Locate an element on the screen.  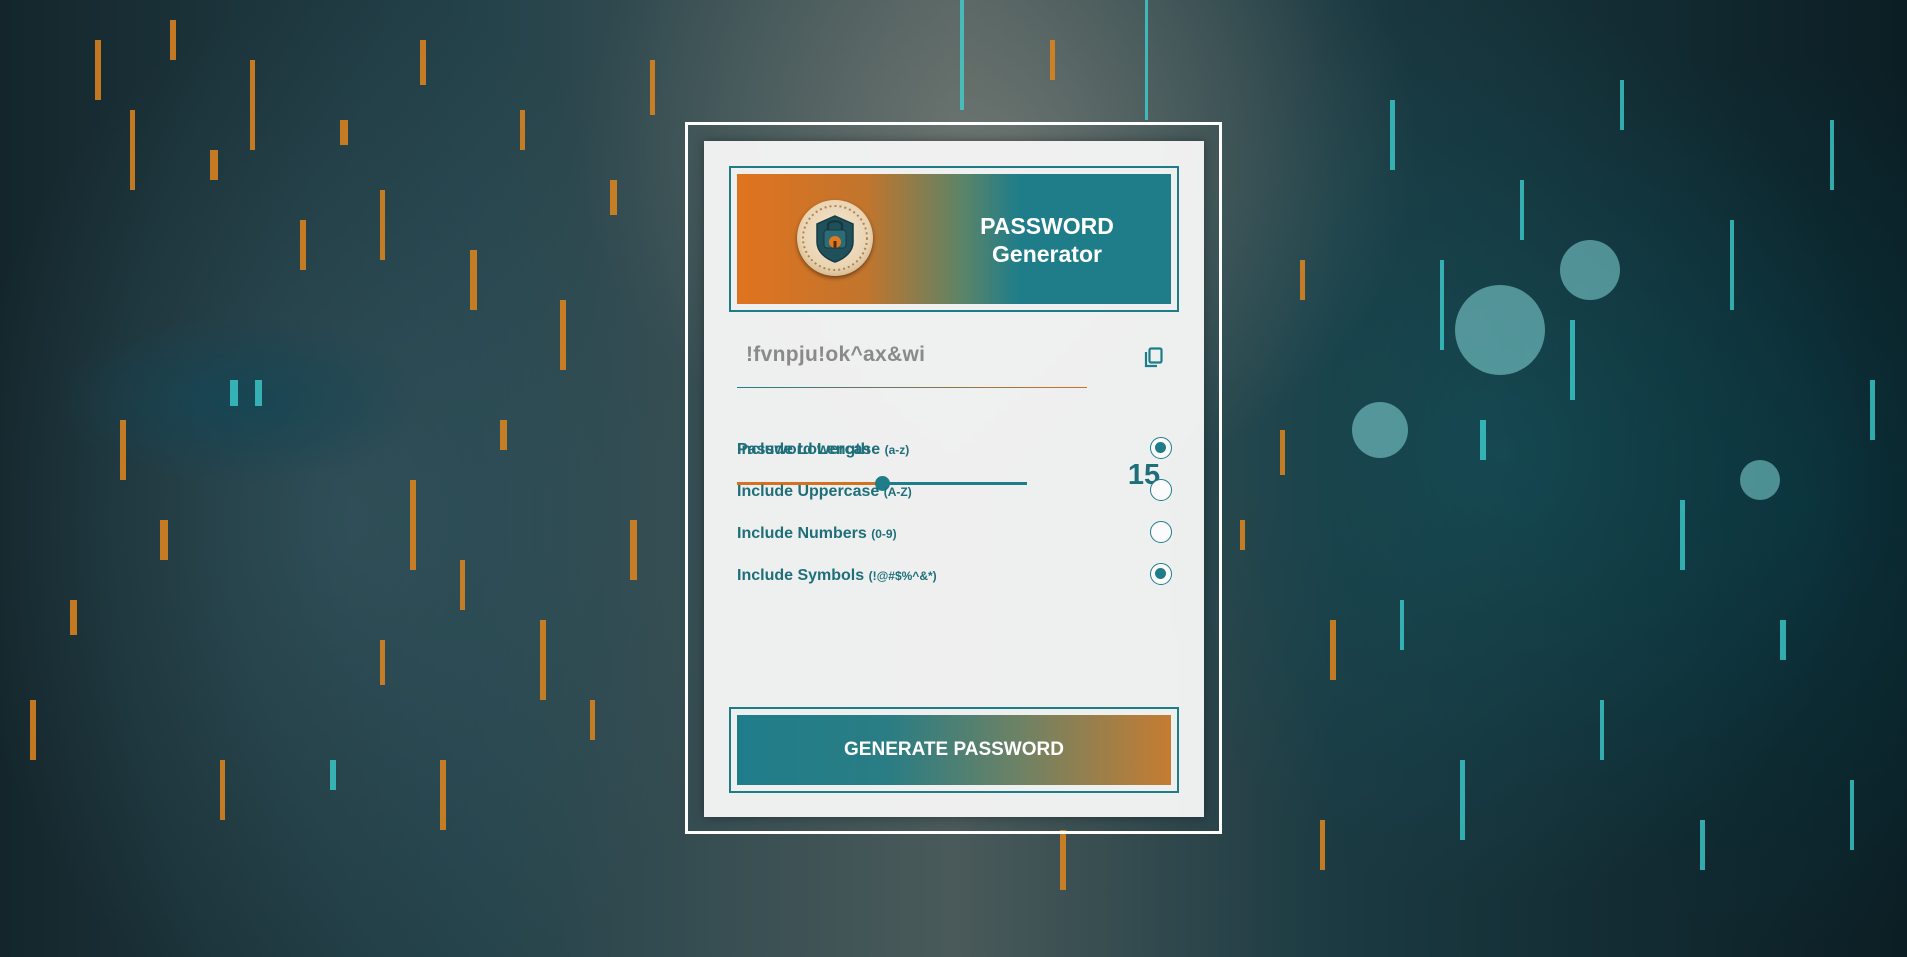
copy-icon is located at coordinates (1153, 357).